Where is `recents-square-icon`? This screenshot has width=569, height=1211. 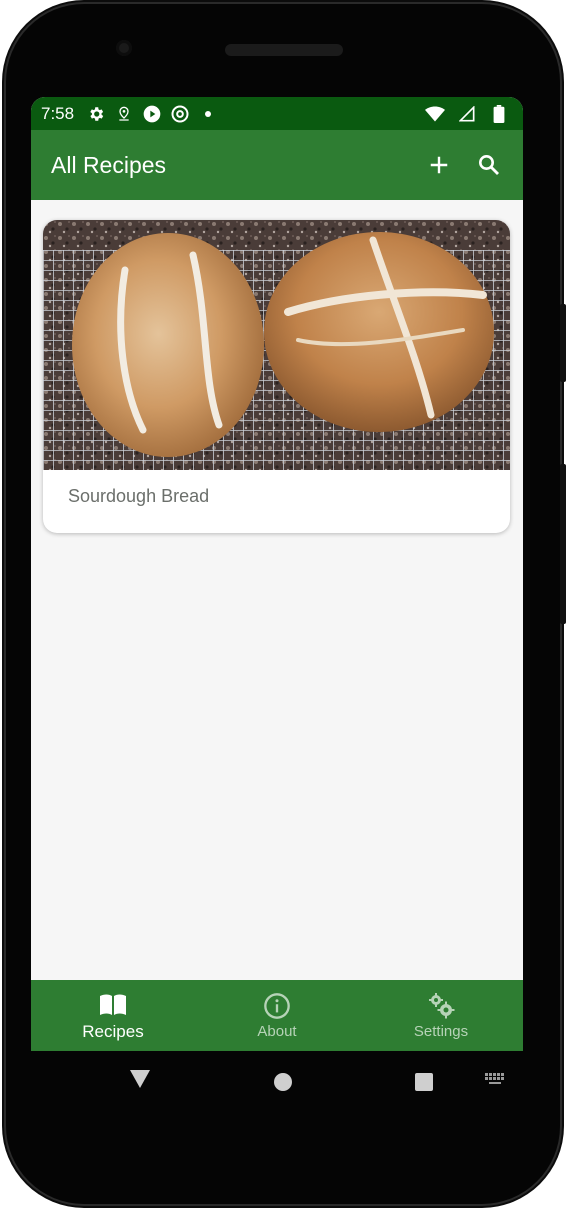
recents-square-icon is located at coordinates (424, 1082).